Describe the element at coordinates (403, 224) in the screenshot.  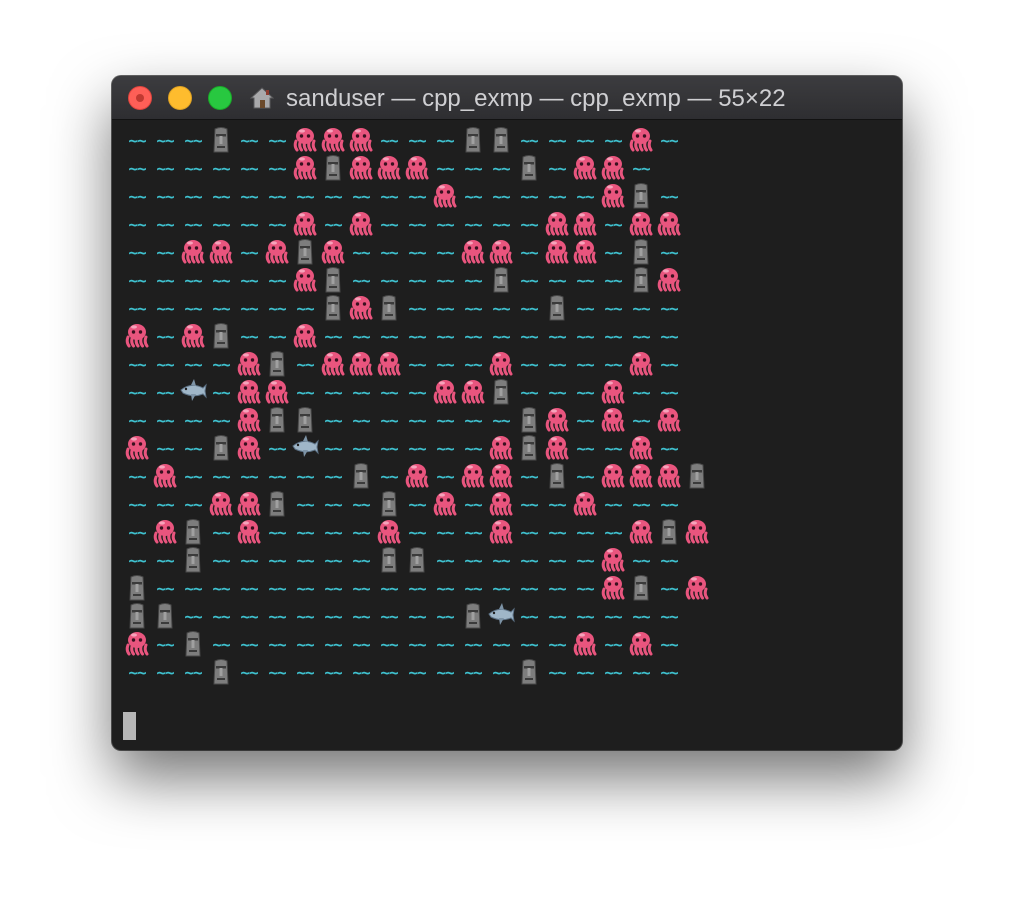
I see `terminal-line: ~~ ~~ ~~ ~~ ~~ ~~ ~~ ~~ ~~ ~~ ~~ ~~ ~~ ~~` at that location.